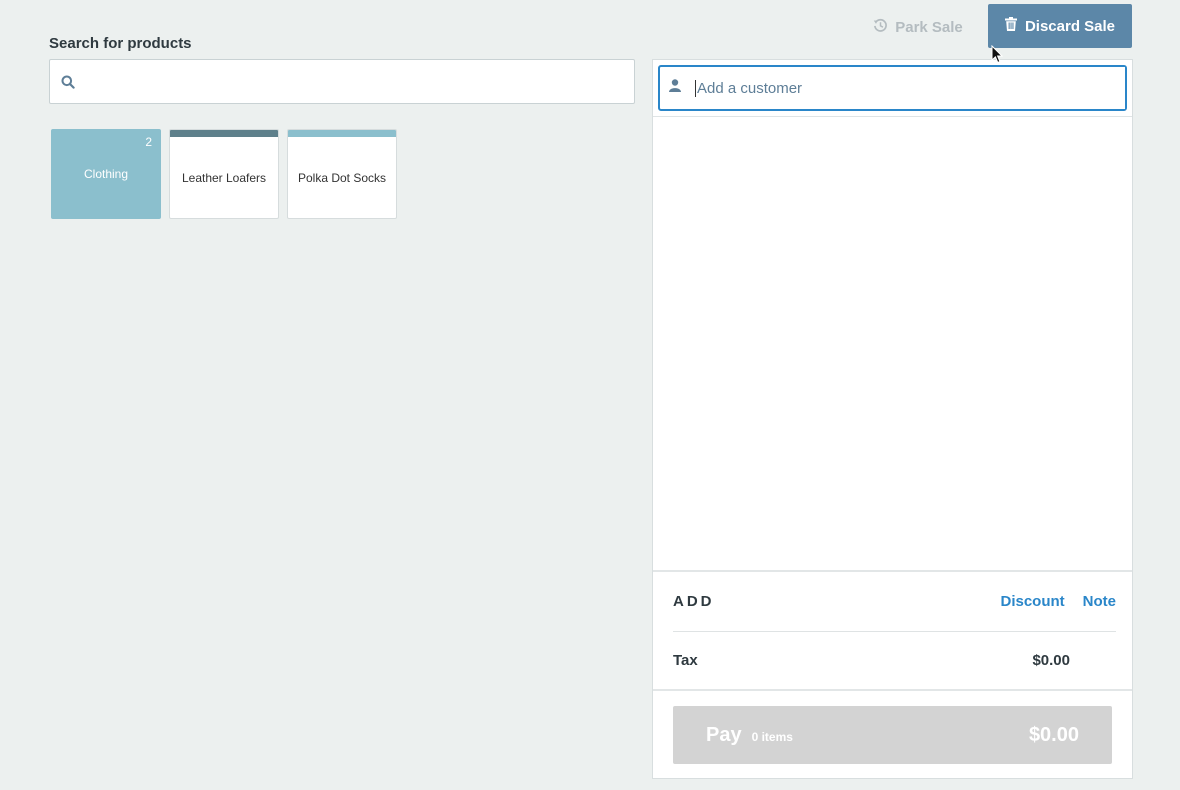  I want to click on tile-label: Leather Loafers, so click(224, 178).